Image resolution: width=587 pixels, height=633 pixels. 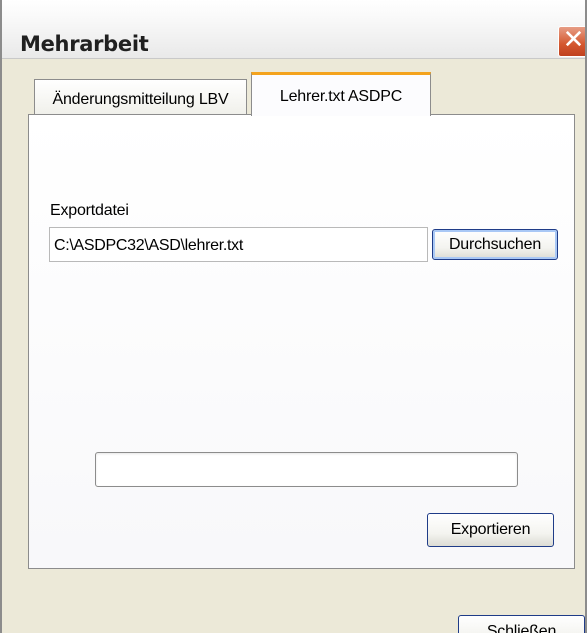 What do you see at coordinates (306, 469) in the screenshot?
I see `export-progress-bar` at bounding box center [306, 469].